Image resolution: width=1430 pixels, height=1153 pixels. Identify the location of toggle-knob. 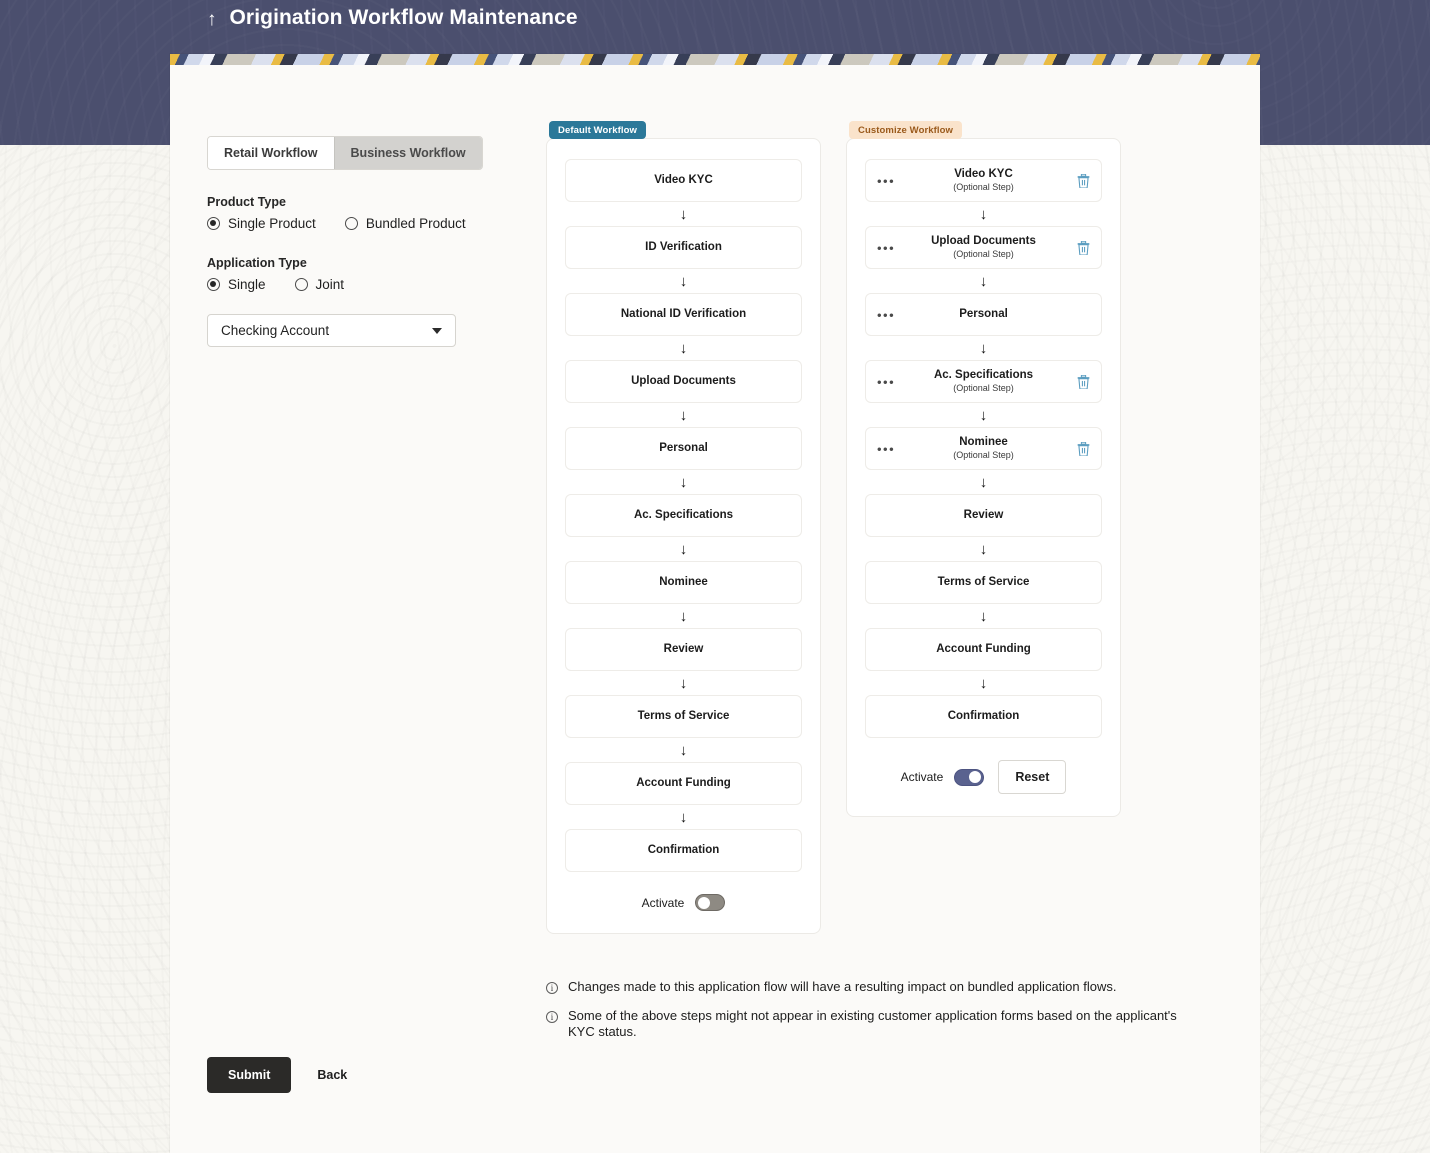
(975, 777).